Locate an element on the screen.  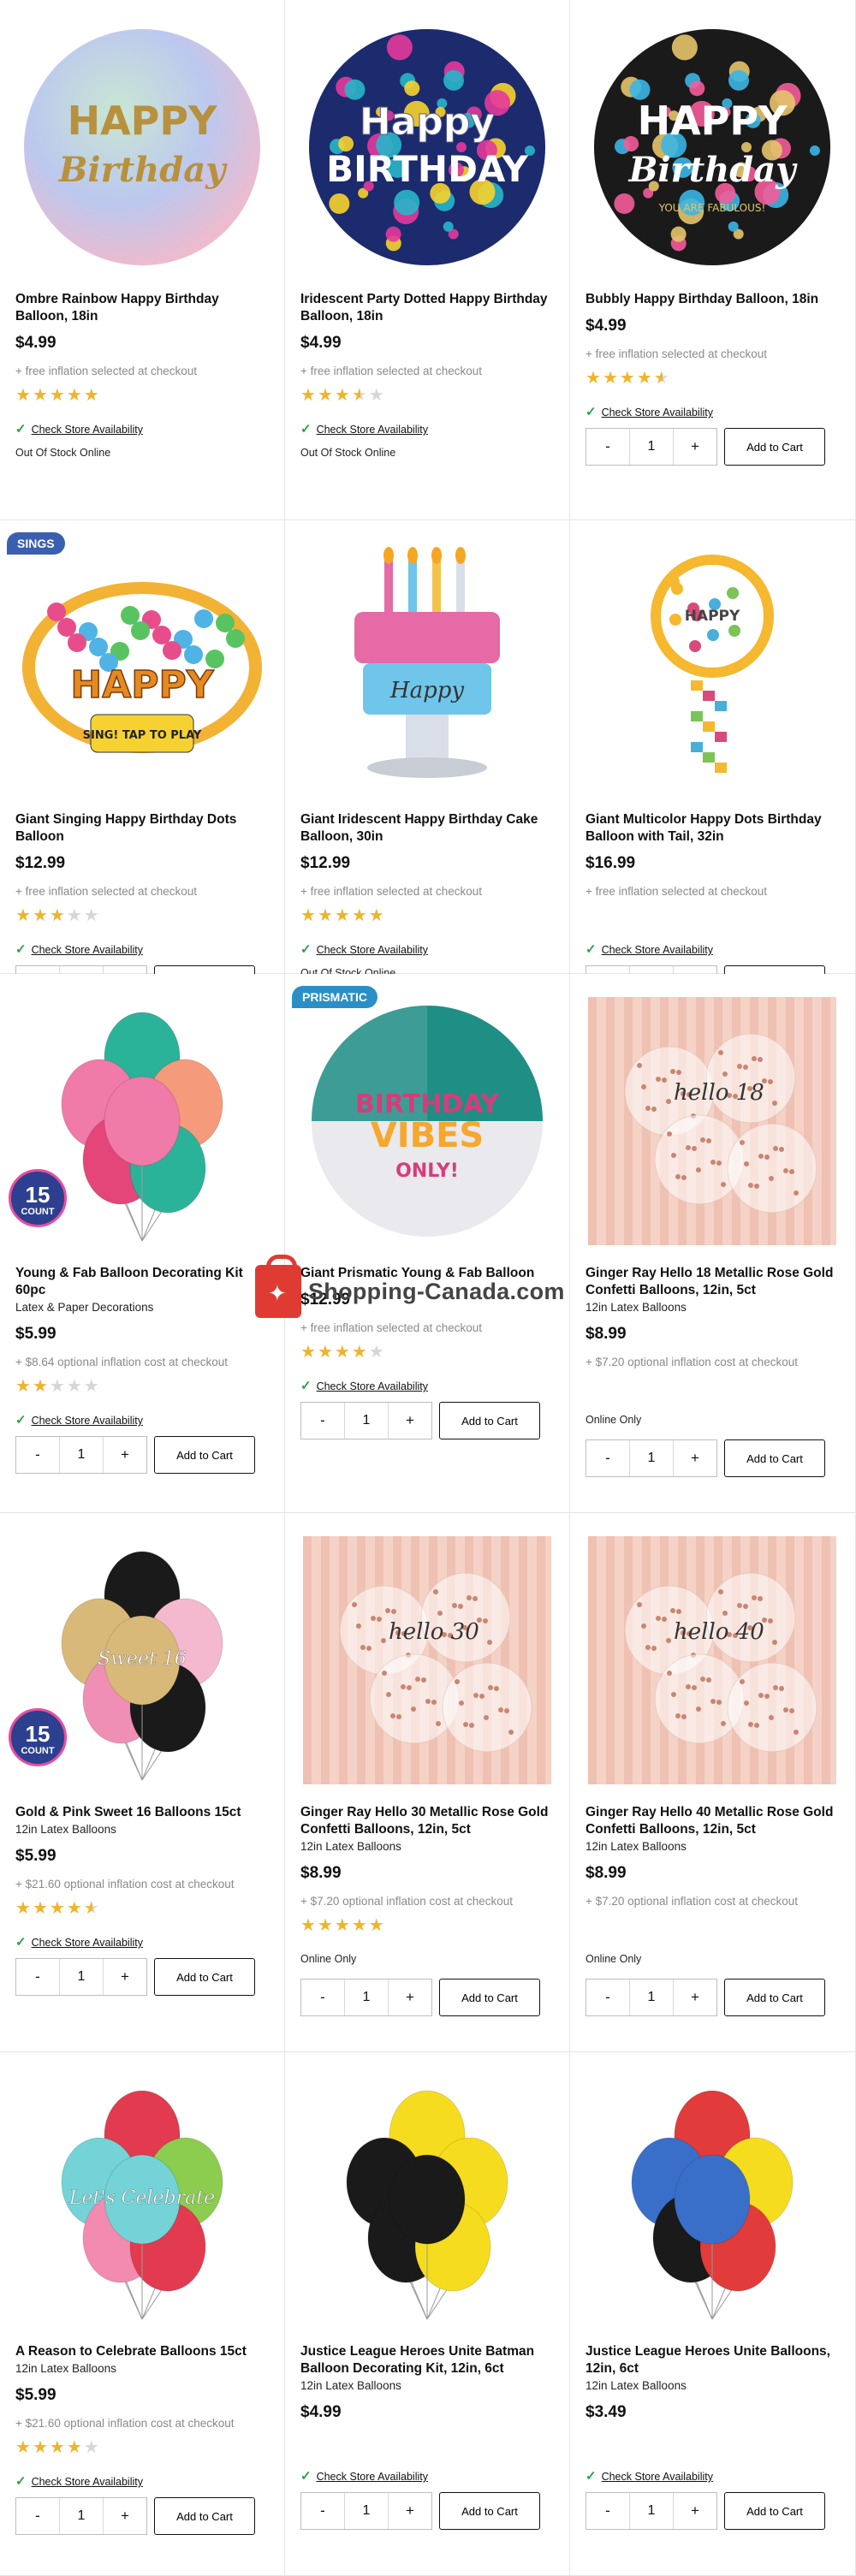
product-name: A Reason to Celebrate Balloons 15ct is located at coordinates (143, 2351).